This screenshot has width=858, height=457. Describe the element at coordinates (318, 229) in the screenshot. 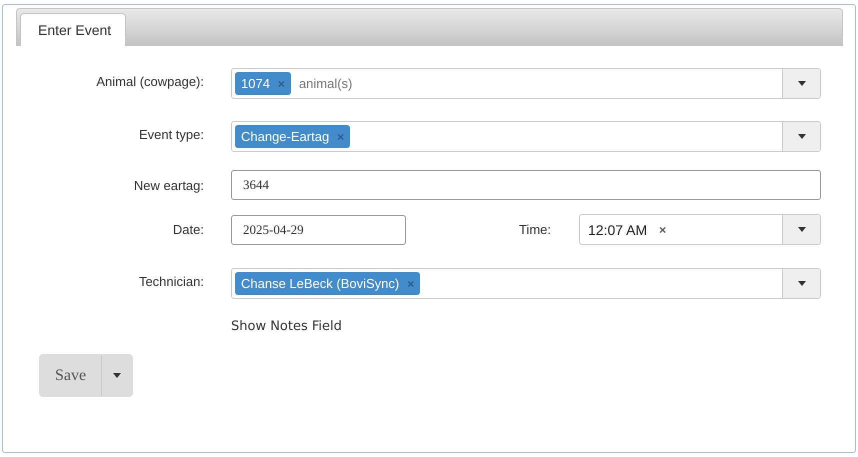

I see `date-field: 2025-04-29` at that location.